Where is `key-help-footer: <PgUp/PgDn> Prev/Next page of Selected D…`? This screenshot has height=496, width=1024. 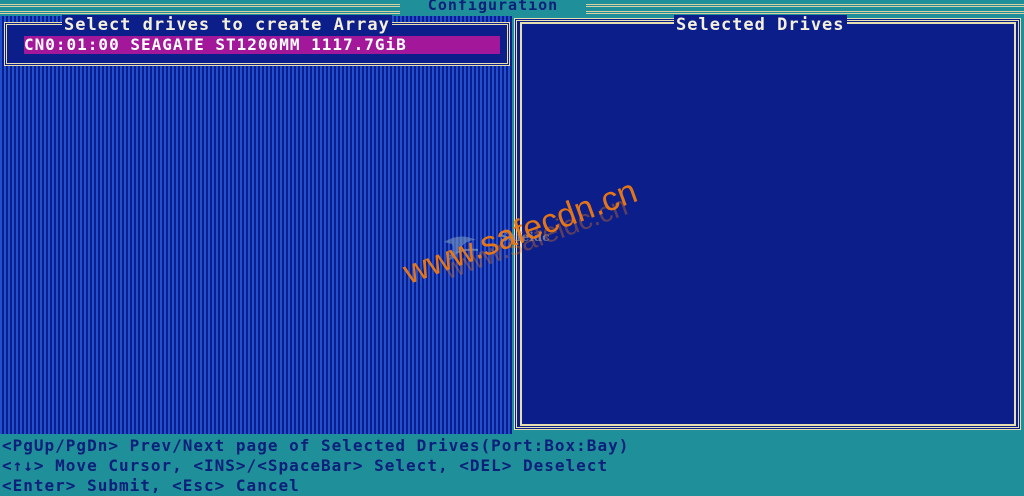 key-help-footer: <PgUp/PgDn> Prev/Next page of Selected D… is located at coordinates (512, 466).